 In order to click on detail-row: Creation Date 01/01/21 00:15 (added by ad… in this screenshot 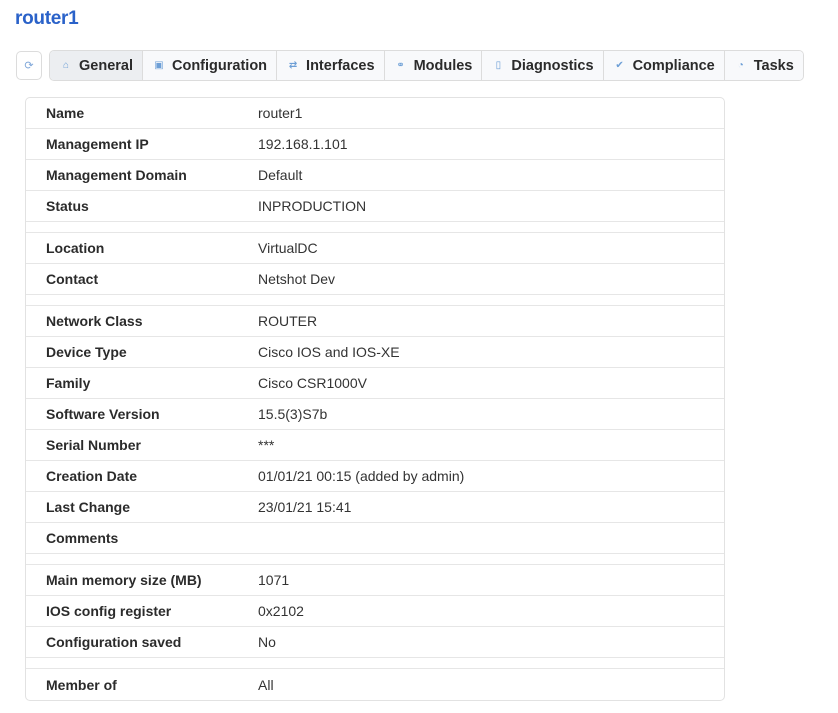, I will do `click(375, 476)`.